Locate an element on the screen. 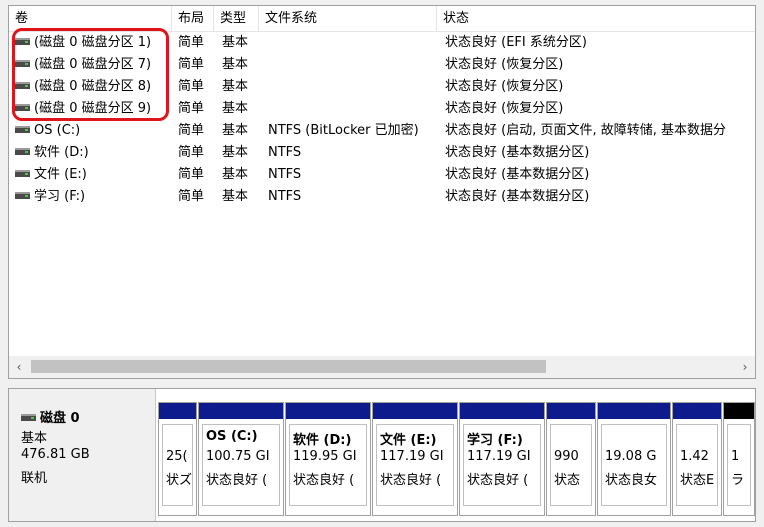  disk-size: 476.81 GB is located at coordinates (55, 454).